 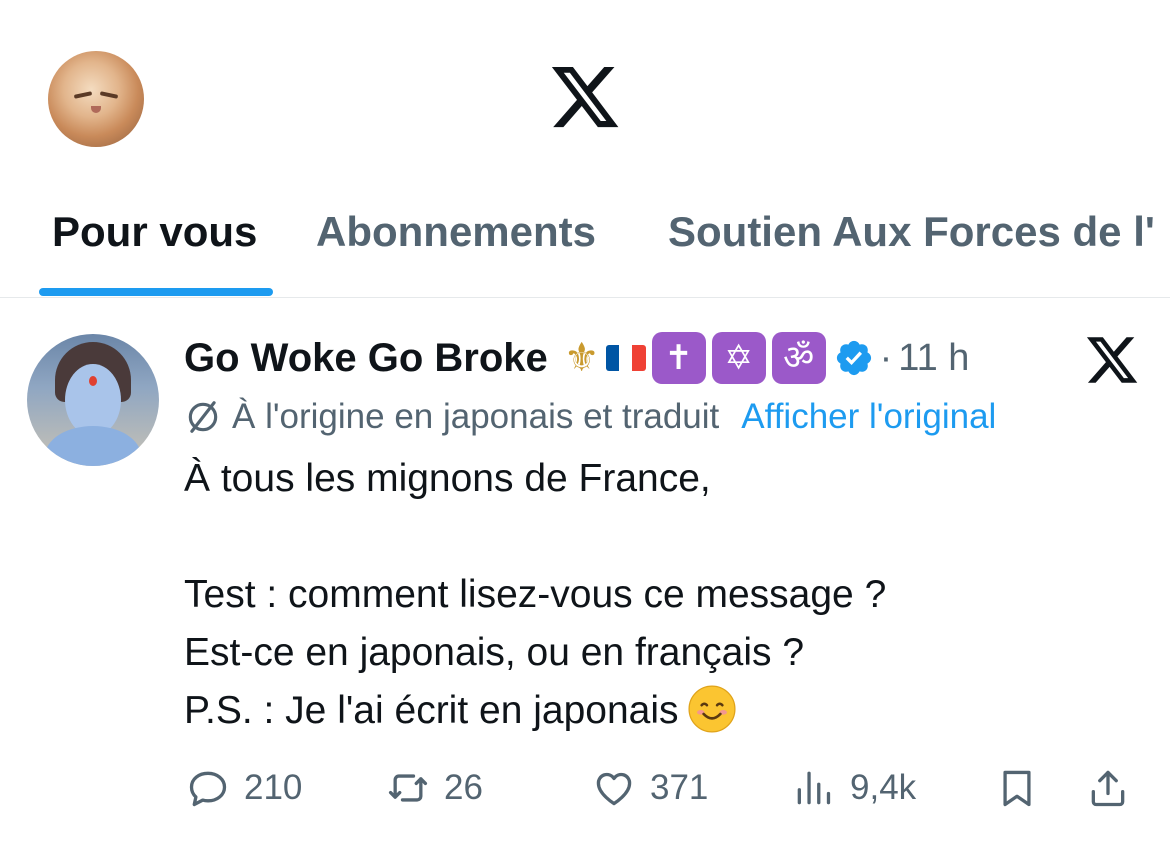 I want to click on author-avatar, so click(x=93, y=400).